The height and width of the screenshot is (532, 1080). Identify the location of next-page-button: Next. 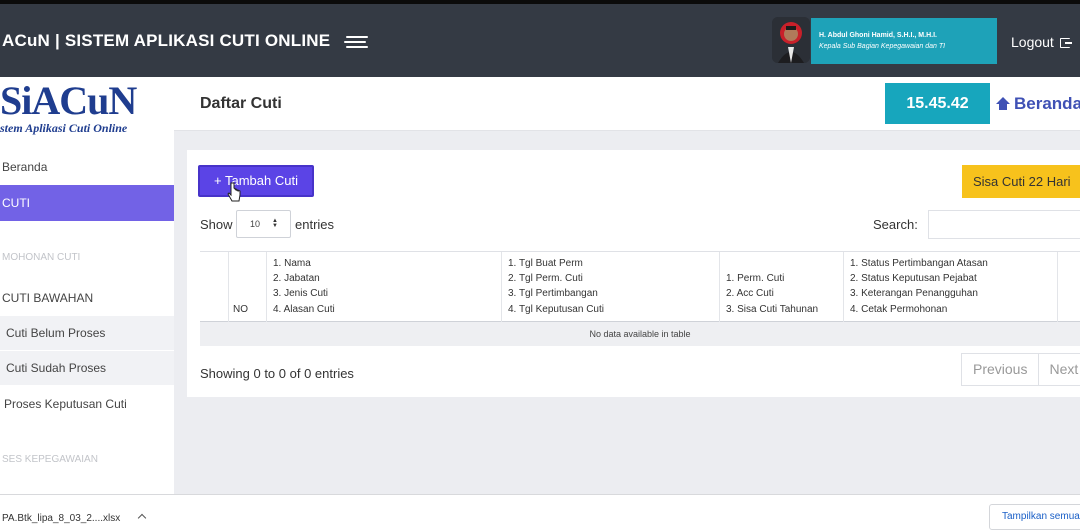
(1059, 369).